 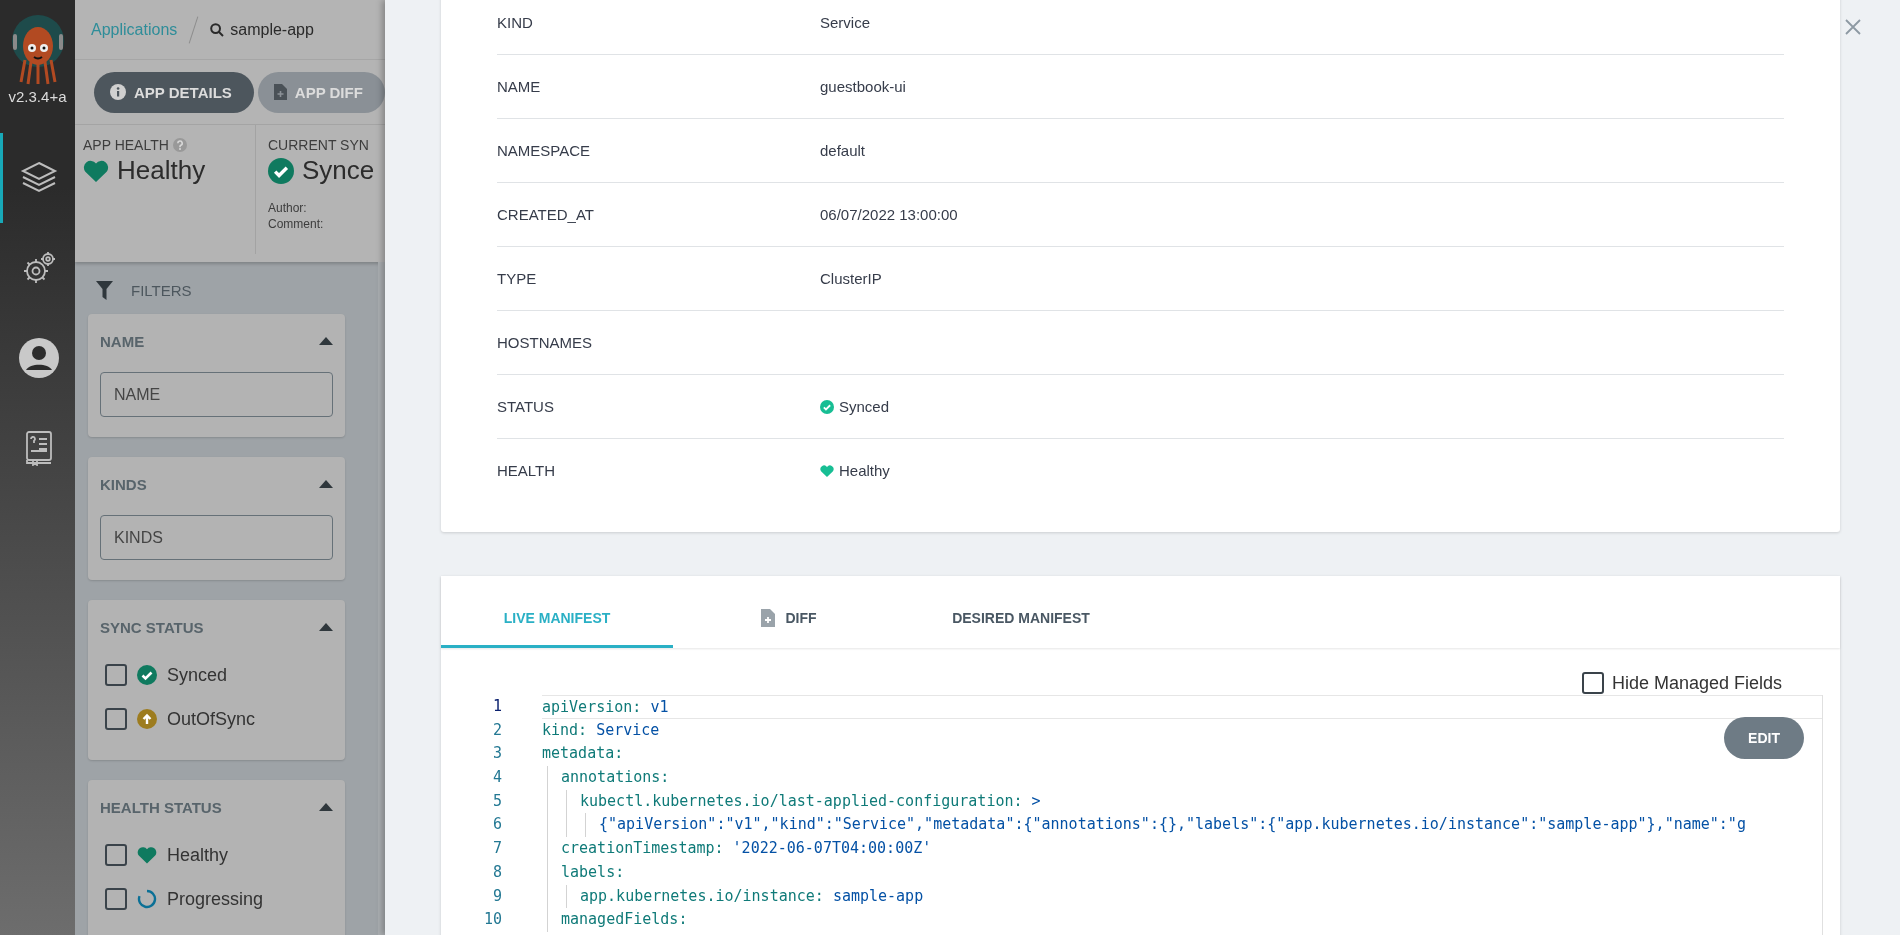 I want to click on line-number: 6, so click(x=496, y=825).